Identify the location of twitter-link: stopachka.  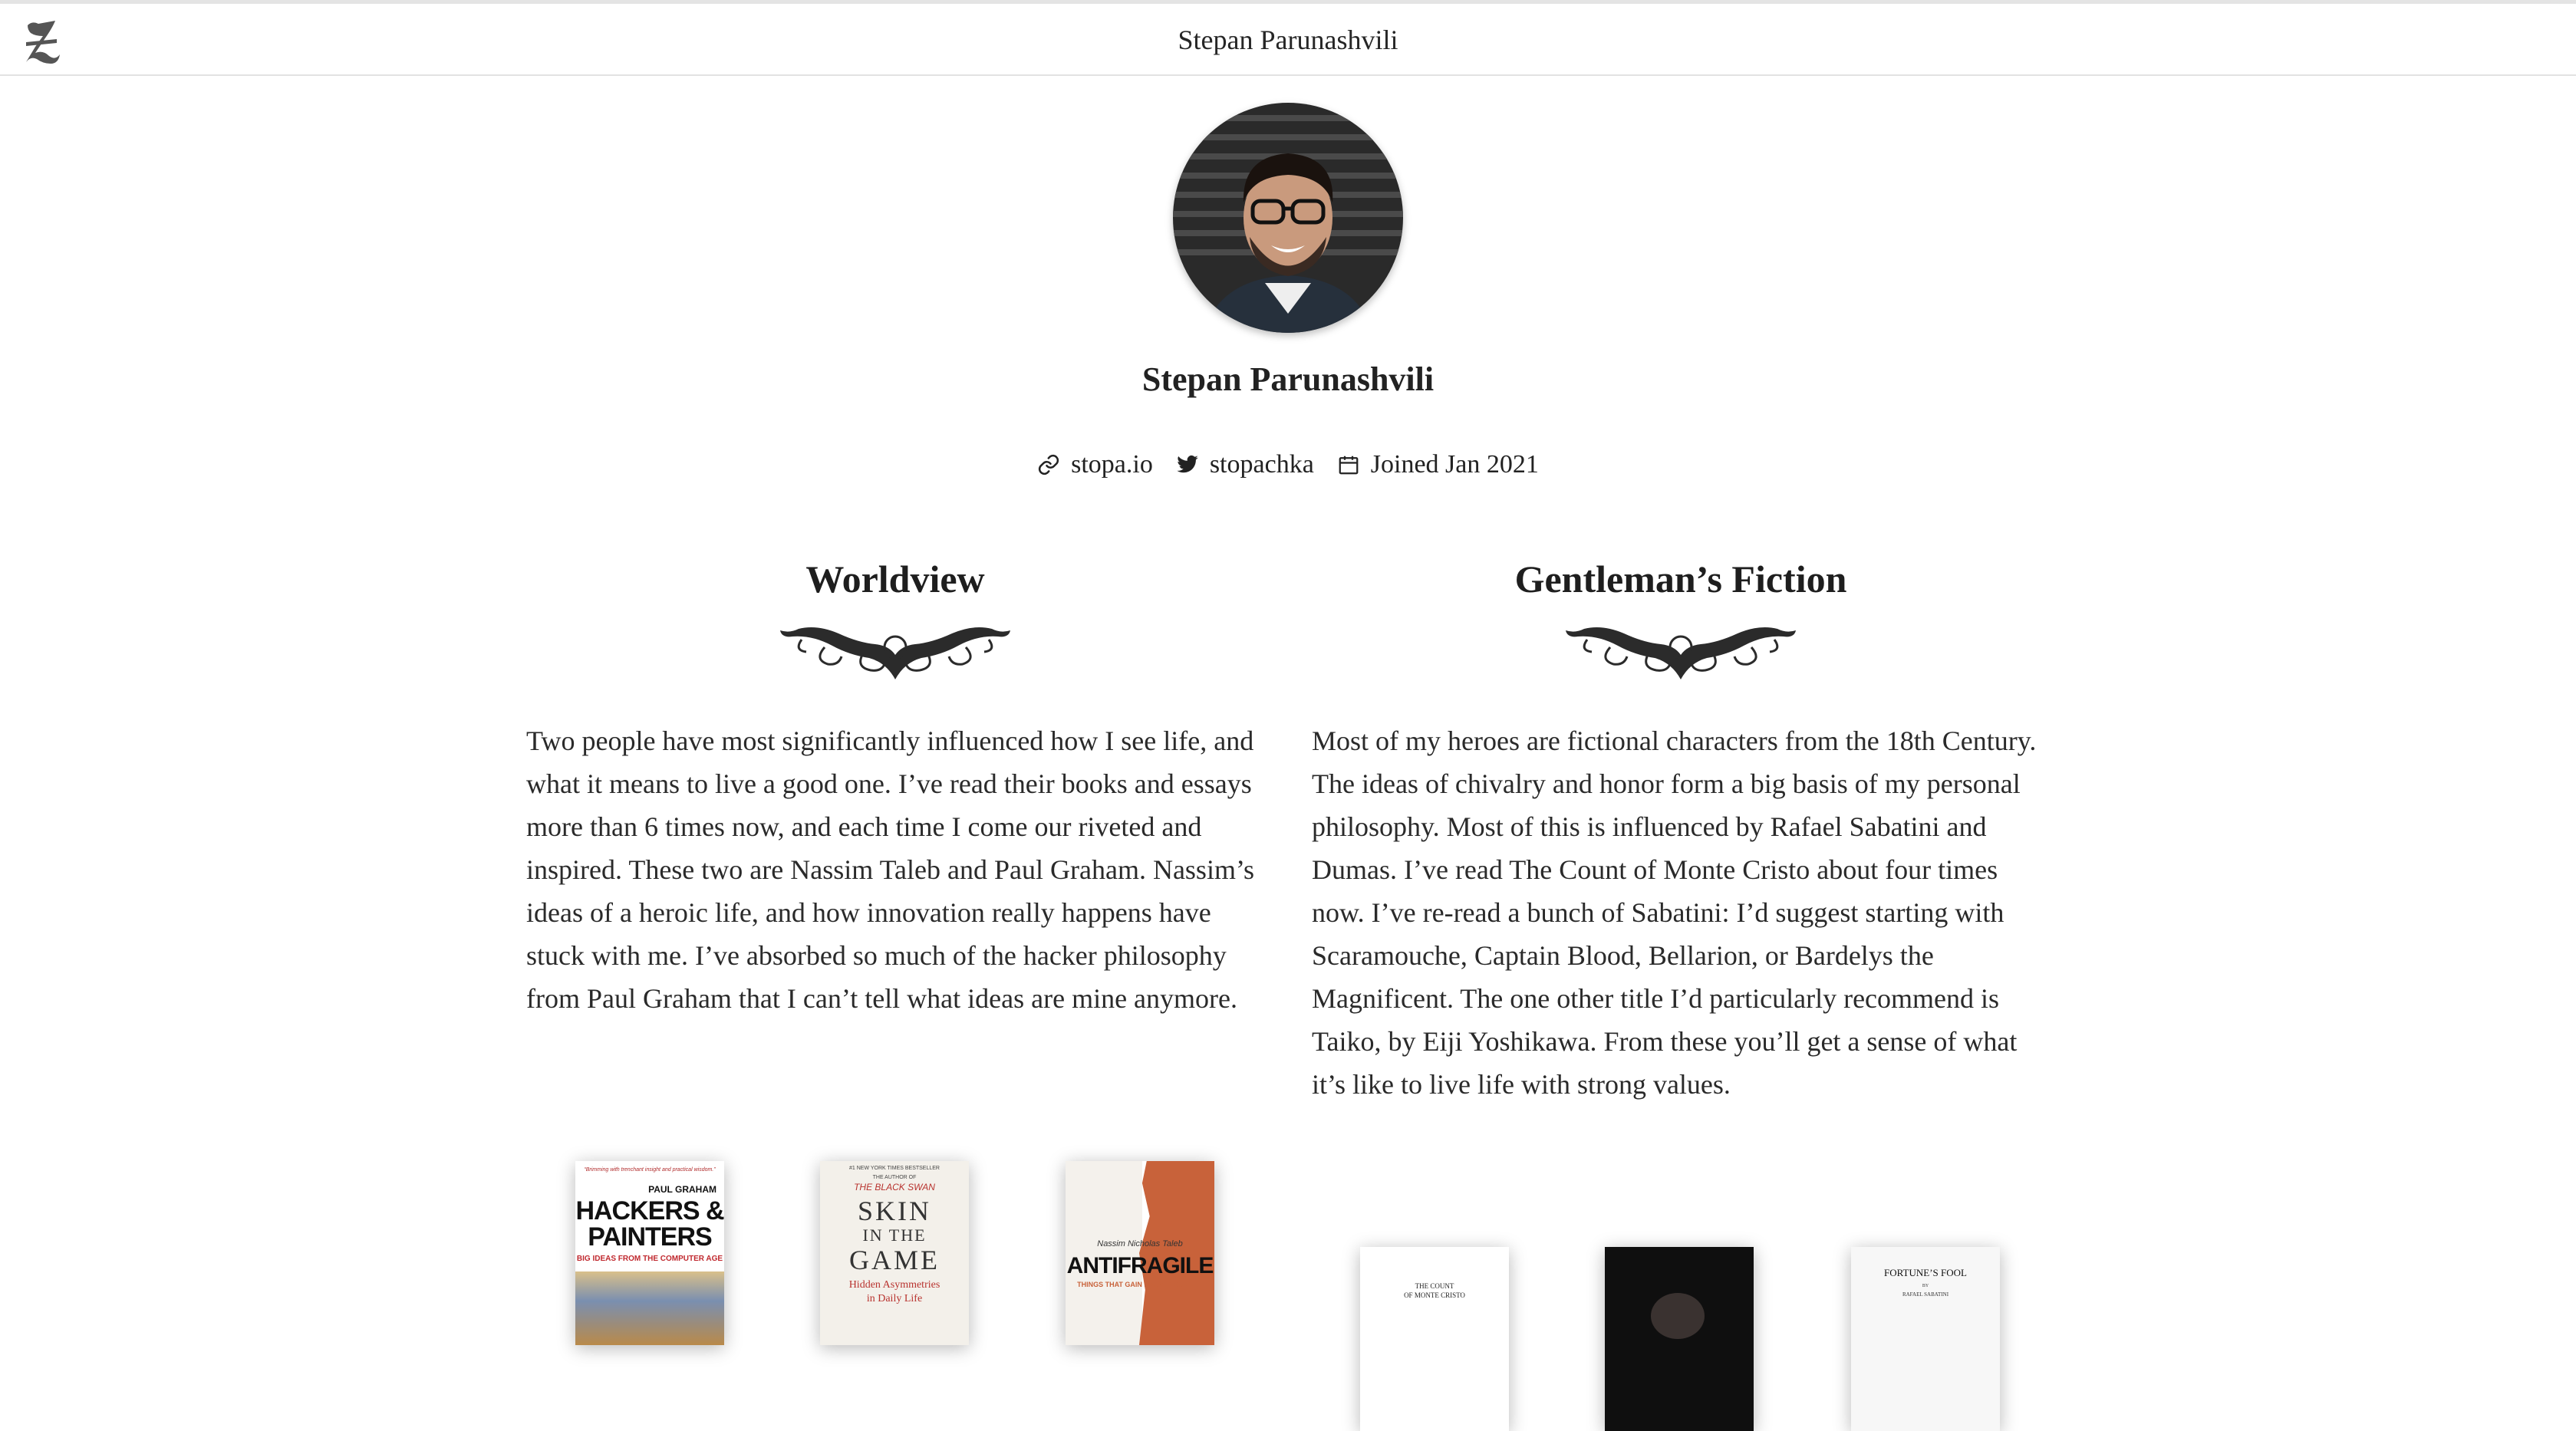
(1245, 465).